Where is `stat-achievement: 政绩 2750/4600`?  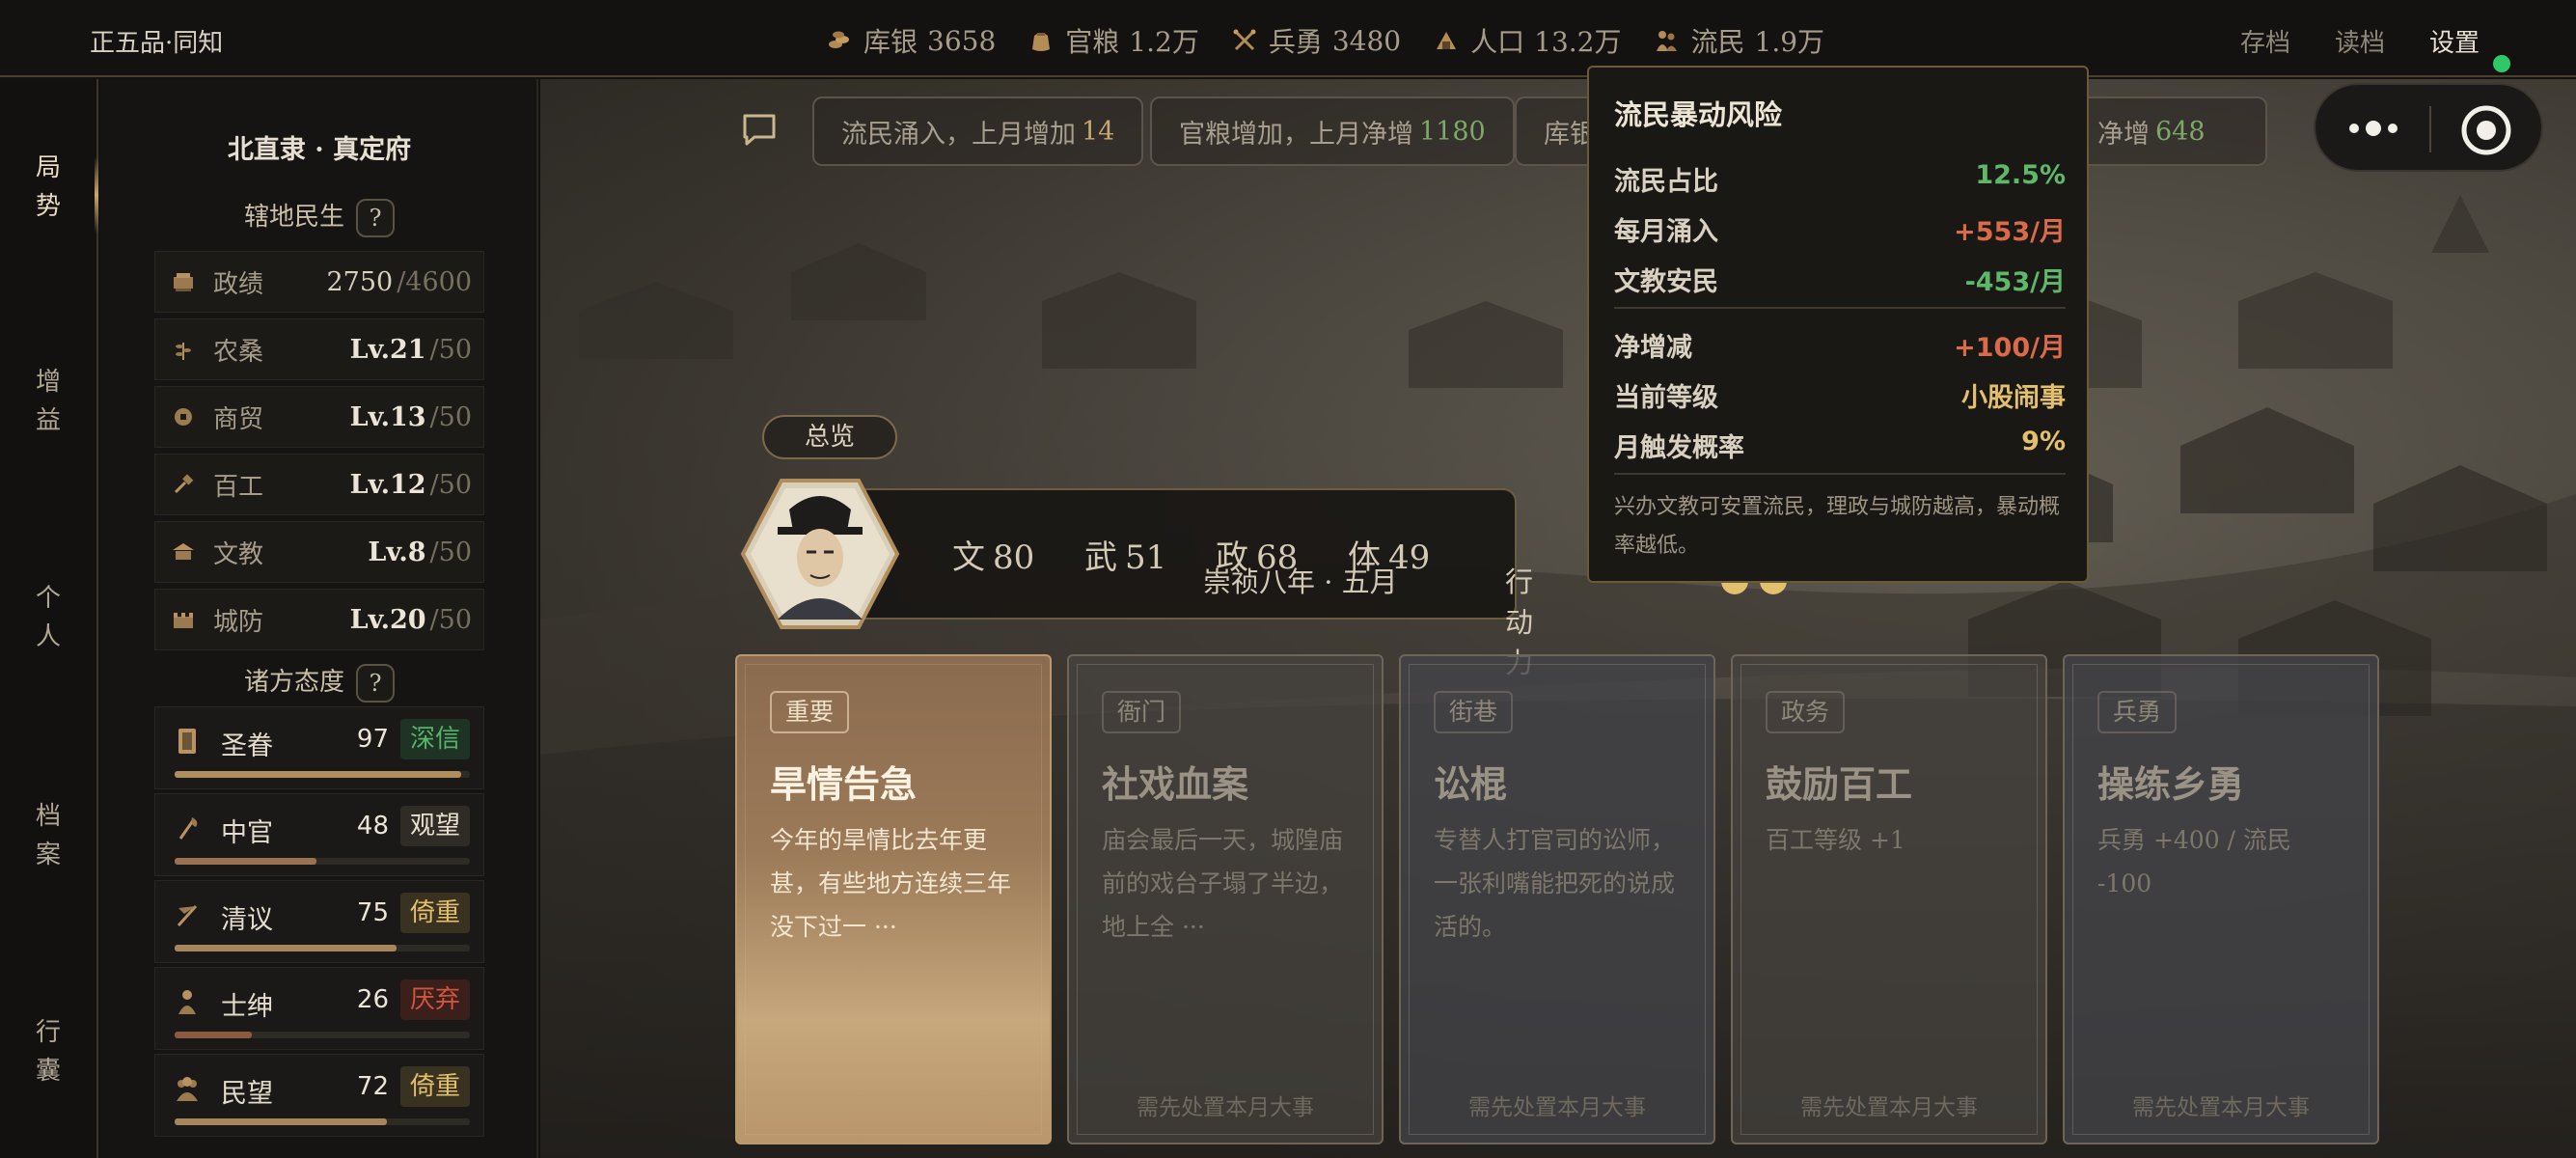 stat-achievement: 政绩 2750/4600 is located at coordinates (319, 282).